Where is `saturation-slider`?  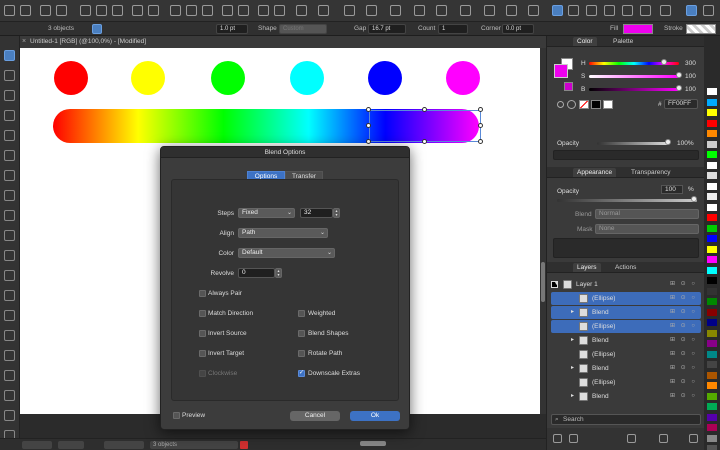
saturation-slider is located at coordinates (634, 76).